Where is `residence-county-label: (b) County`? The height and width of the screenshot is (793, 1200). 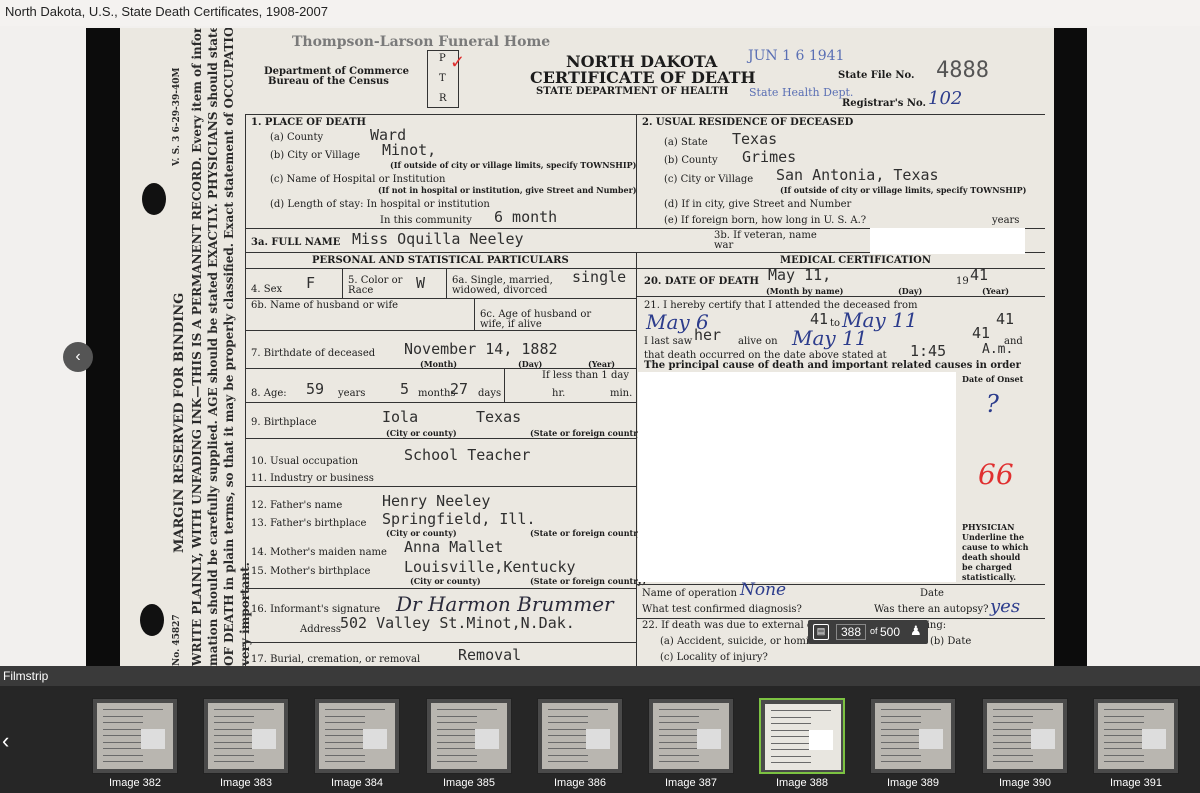
residence-county-label: (b) County is located at coordinates (691, 160).